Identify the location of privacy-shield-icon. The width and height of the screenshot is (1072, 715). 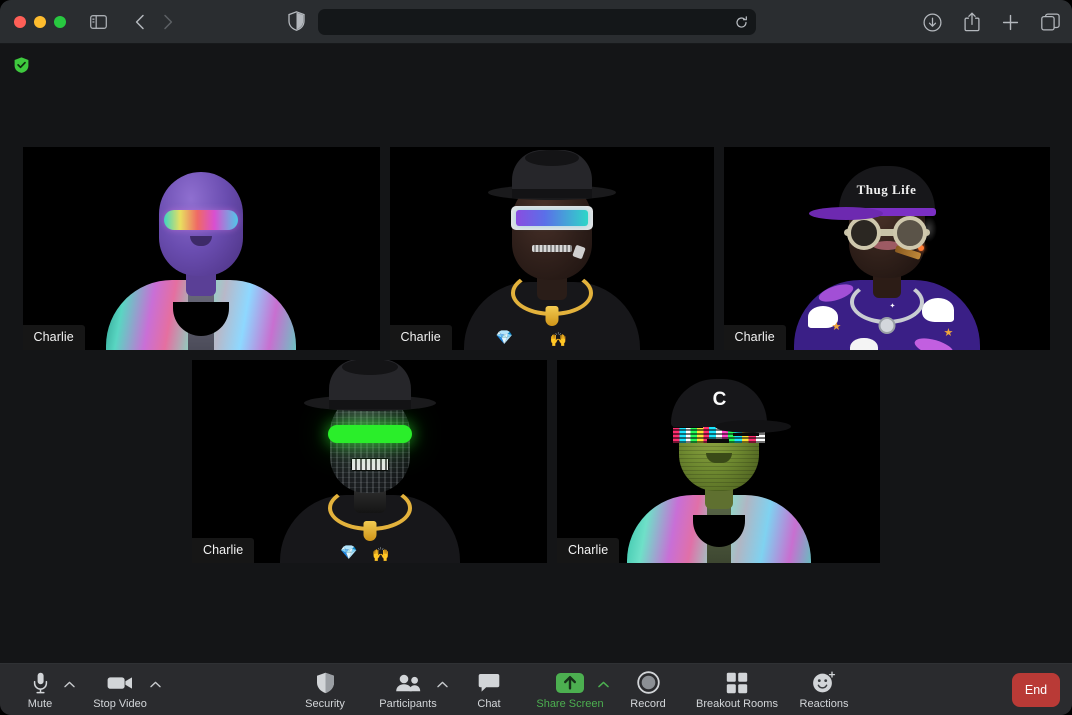
(296, 21).